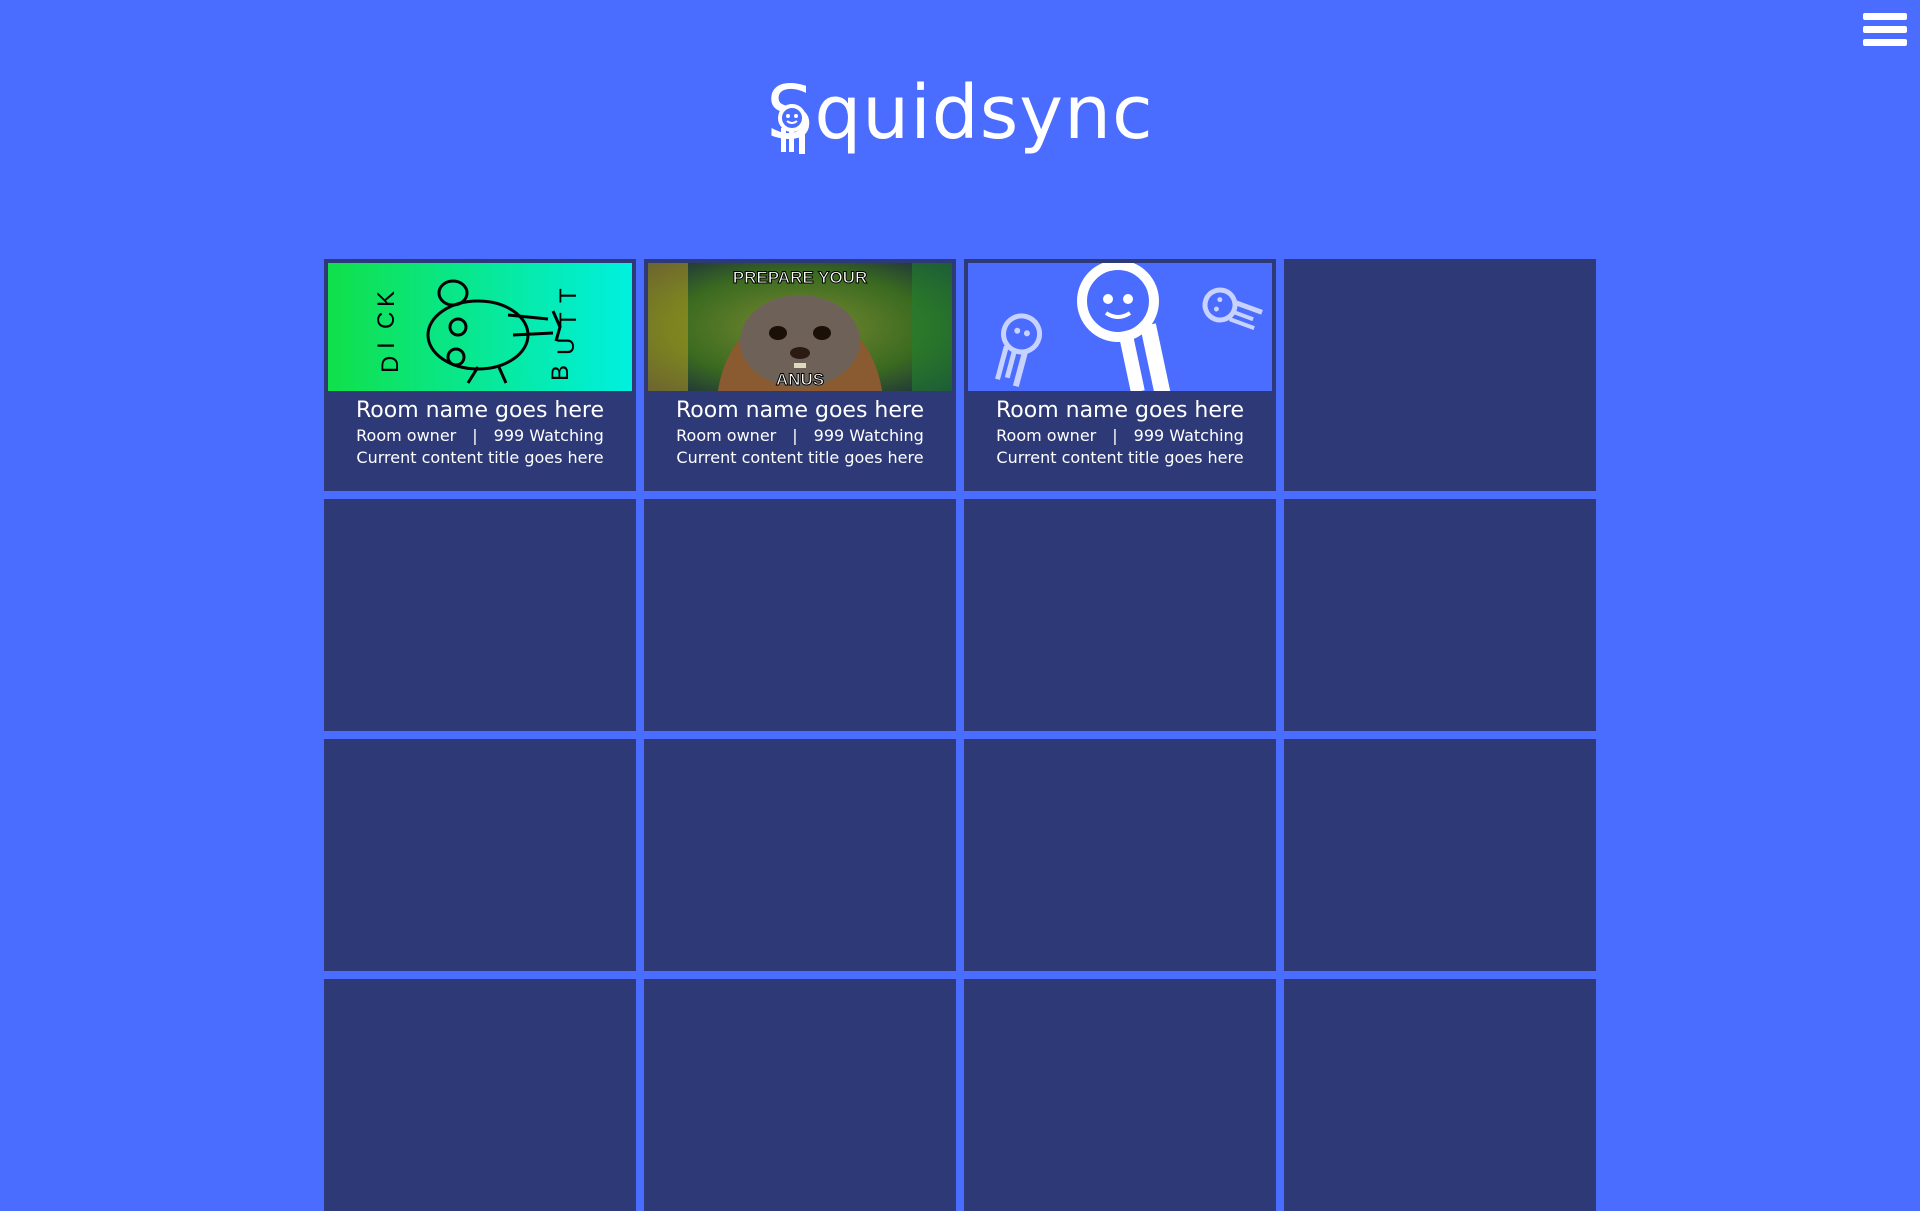  I want to click on room-thumbnail: PREPARE YOUR ANUS, so click(800, 327).